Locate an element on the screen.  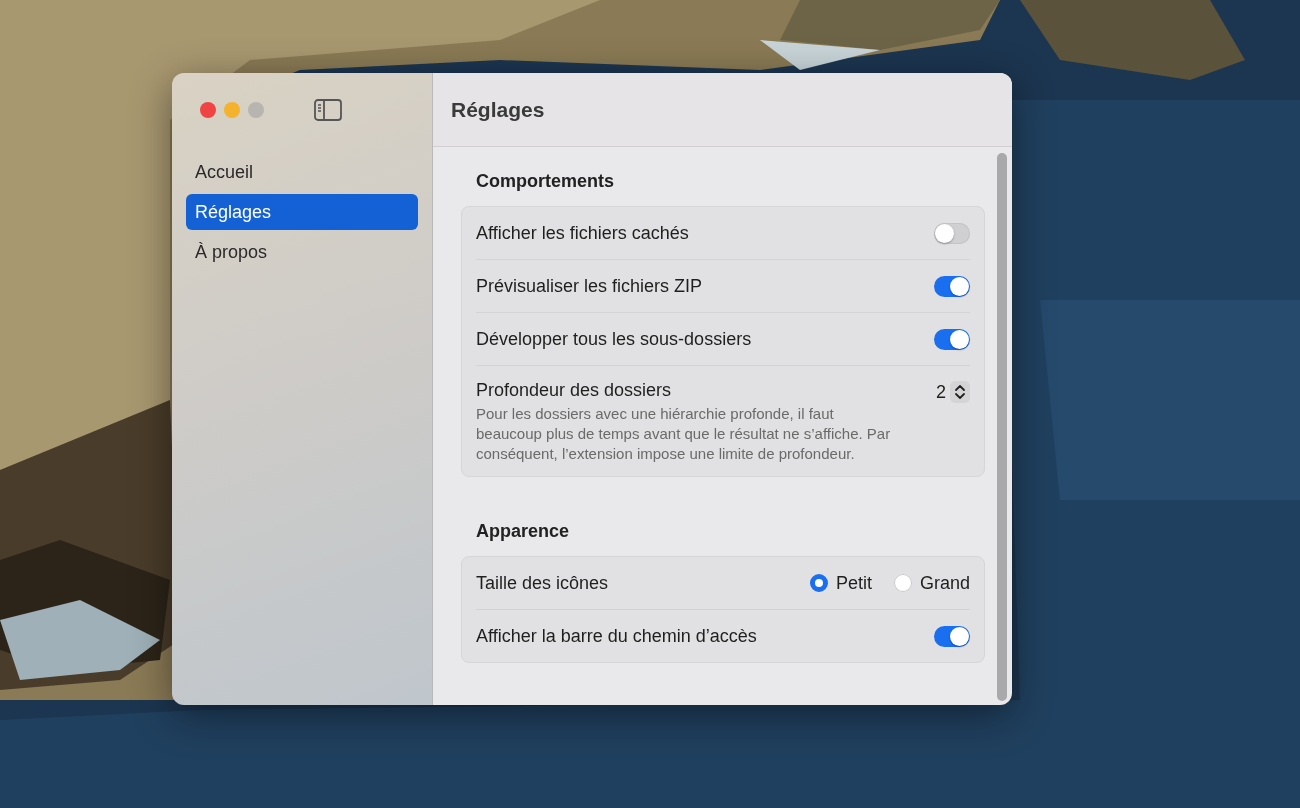
scrollbar is located at coordinates (1002, 427).